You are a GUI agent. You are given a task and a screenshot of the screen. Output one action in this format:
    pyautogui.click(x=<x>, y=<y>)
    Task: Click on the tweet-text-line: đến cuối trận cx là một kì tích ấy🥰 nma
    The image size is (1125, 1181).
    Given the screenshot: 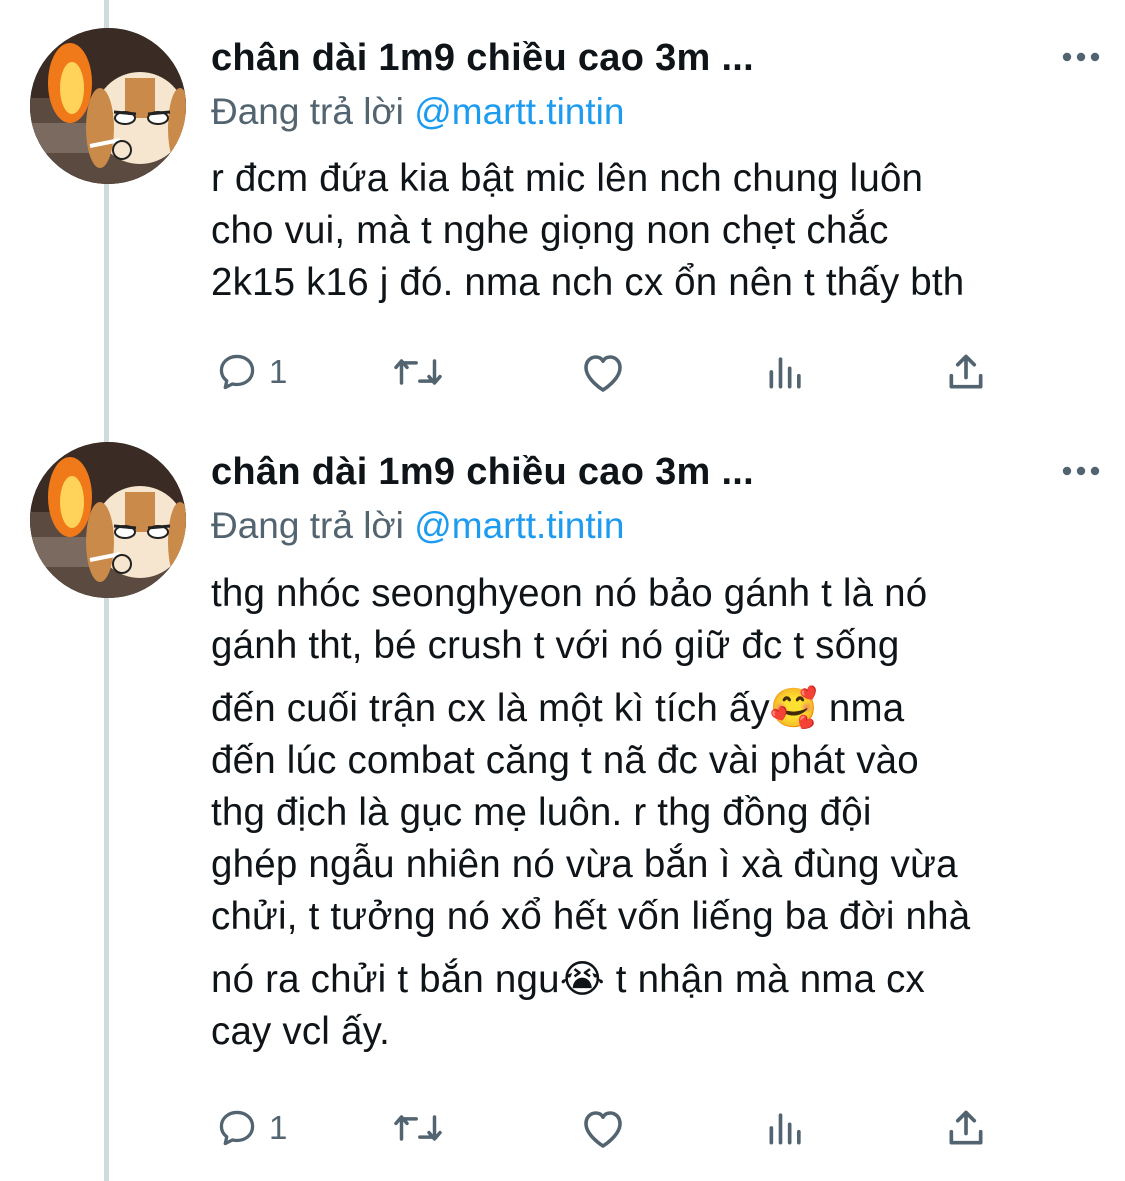 What is the action you would take?
    pyautogui.click(x=558, y=708)
    